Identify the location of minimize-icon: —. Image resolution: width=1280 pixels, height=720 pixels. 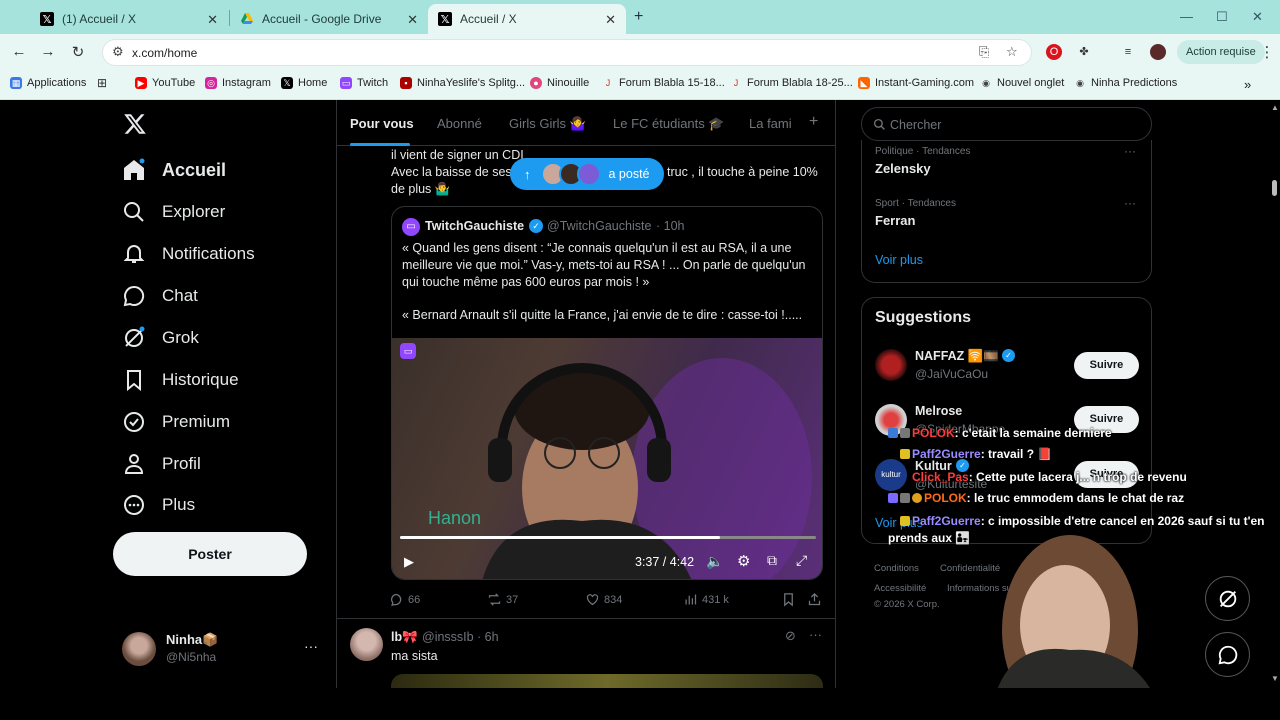
(1186, 16).